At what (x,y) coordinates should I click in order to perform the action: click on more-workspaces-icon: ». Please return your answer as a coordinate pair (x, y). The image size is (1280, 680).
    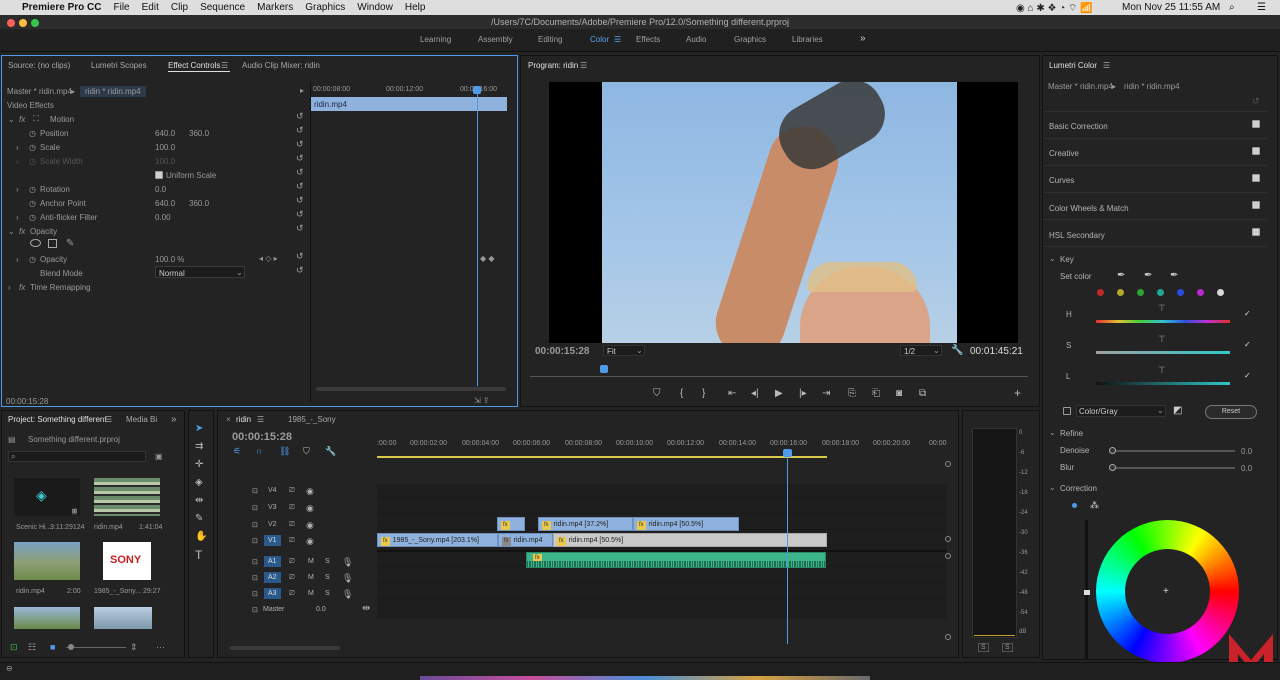
    Looking at the image, I should click on (863, 38).